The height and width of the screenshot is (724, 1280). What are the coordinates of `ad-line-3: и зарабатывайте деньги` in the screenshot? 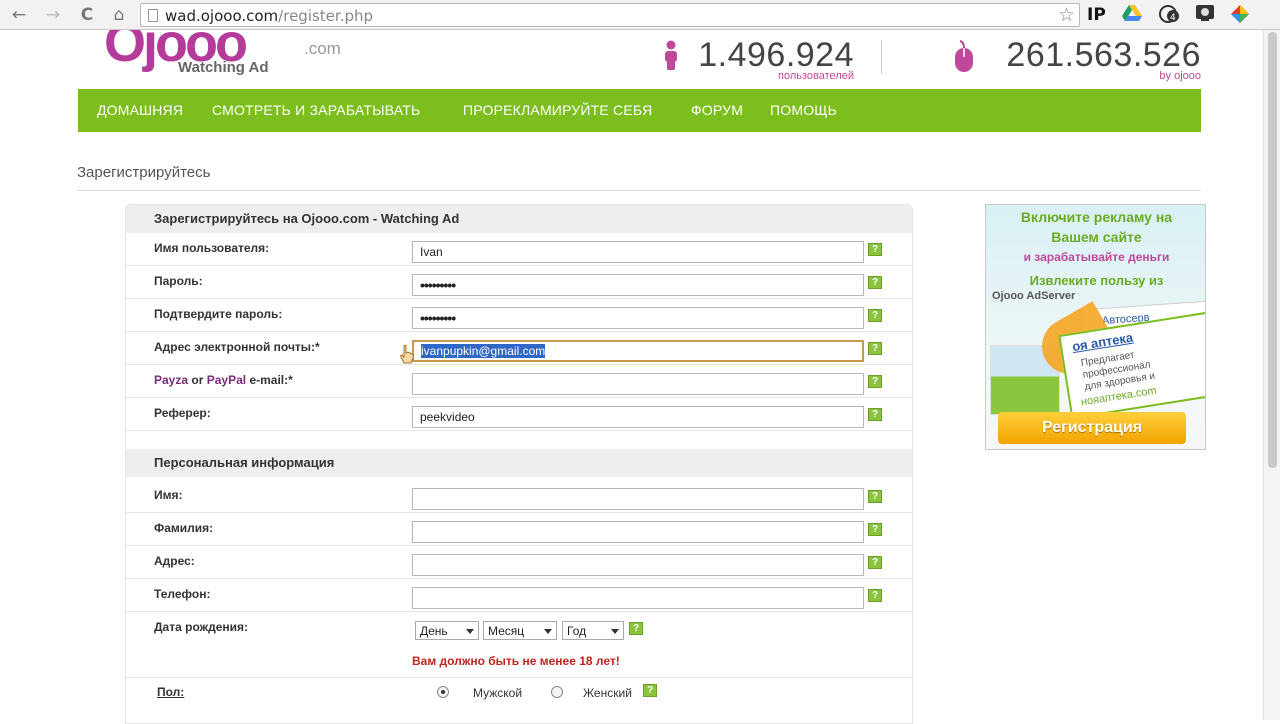 It's located at (1096, 257).